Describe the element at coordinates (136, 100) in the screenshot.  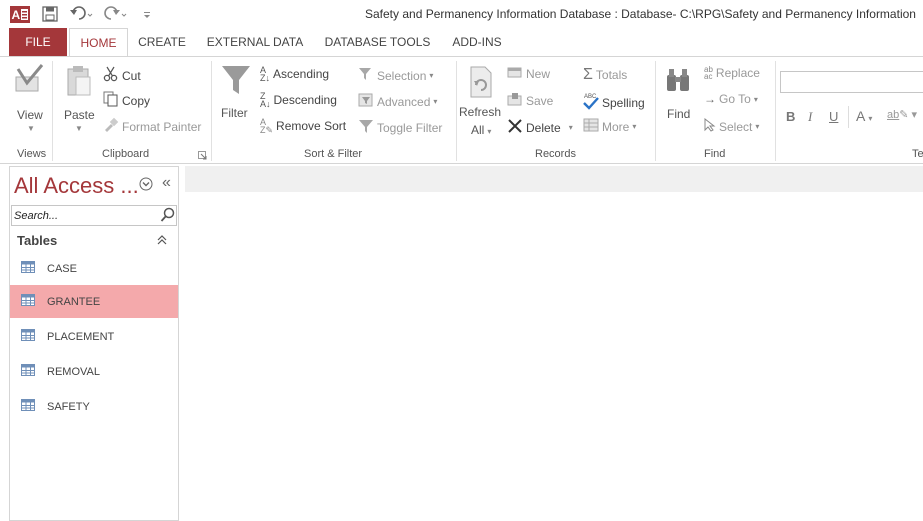
I see `copy-label: Copy` at that location.